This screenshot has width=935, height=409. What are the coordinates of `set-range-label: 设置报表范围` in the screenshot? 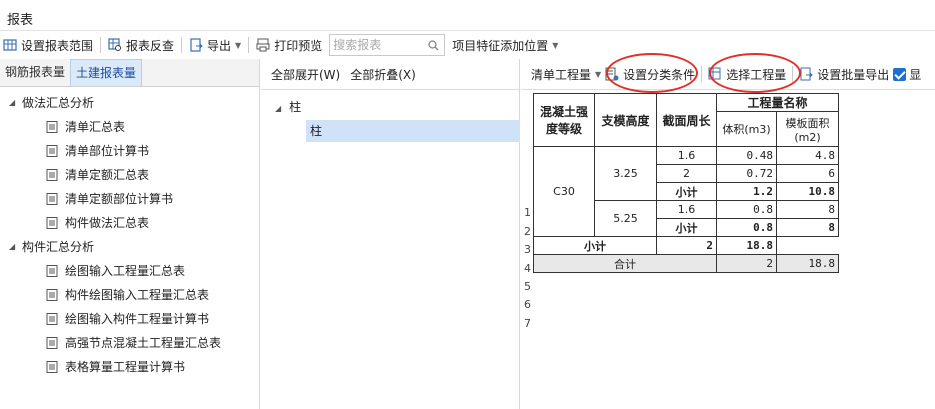 It's located at (57, 45).